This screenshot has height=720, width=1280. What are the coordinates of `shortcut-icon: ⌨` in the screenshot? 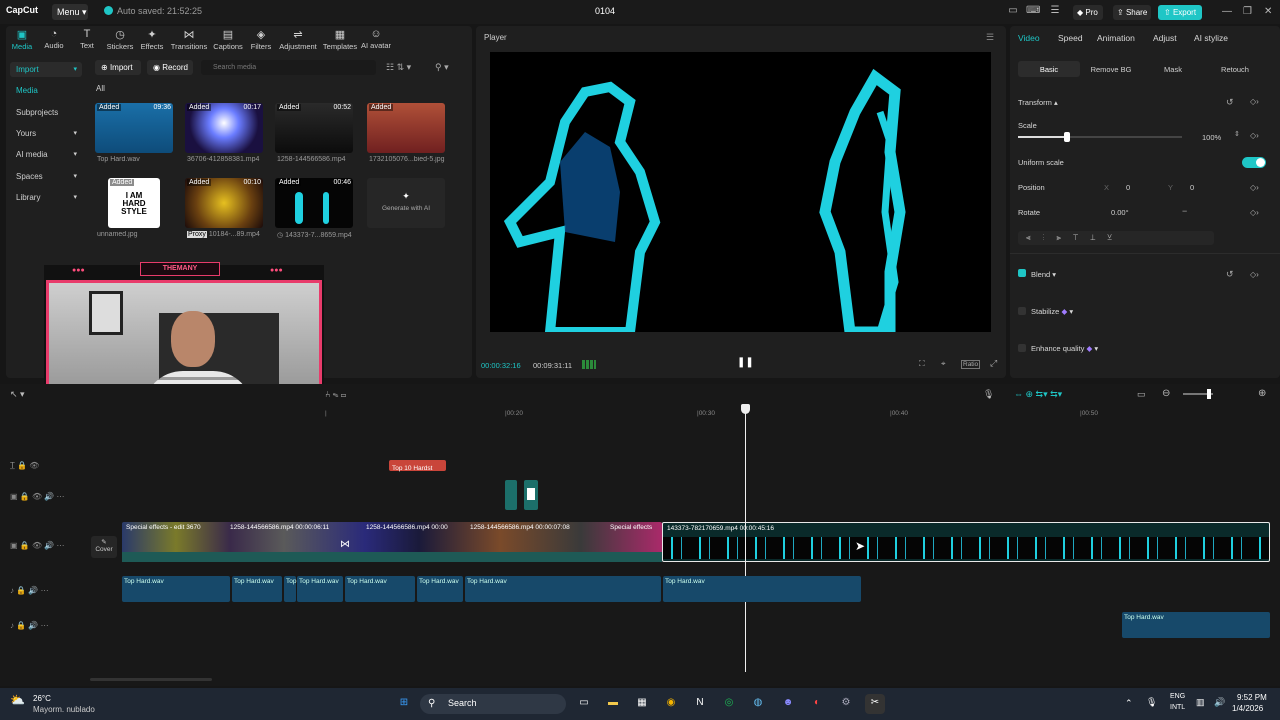 It's located at (1033, 12).